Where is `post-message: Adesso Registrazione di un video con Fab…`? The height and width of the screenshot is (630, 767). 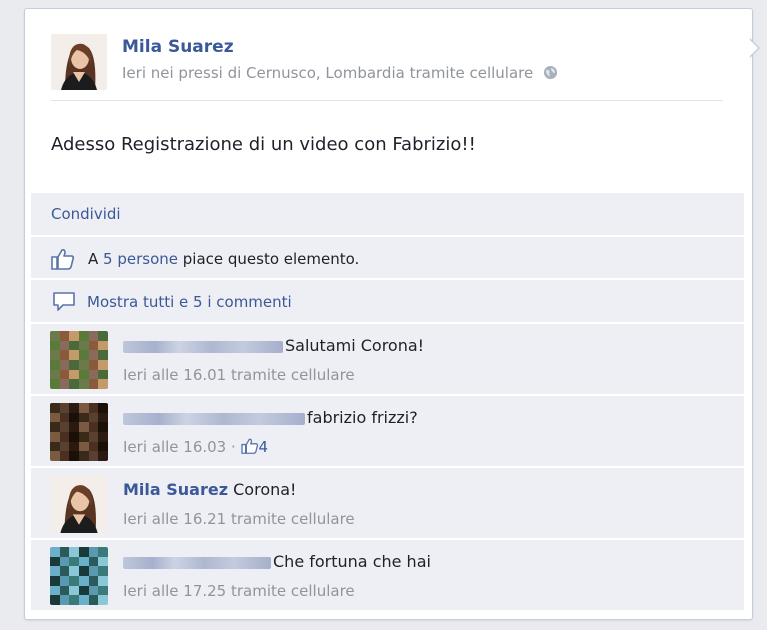
post-message: Adesso Registrazione di un video con Fab… is located at coordinates (263, 144).